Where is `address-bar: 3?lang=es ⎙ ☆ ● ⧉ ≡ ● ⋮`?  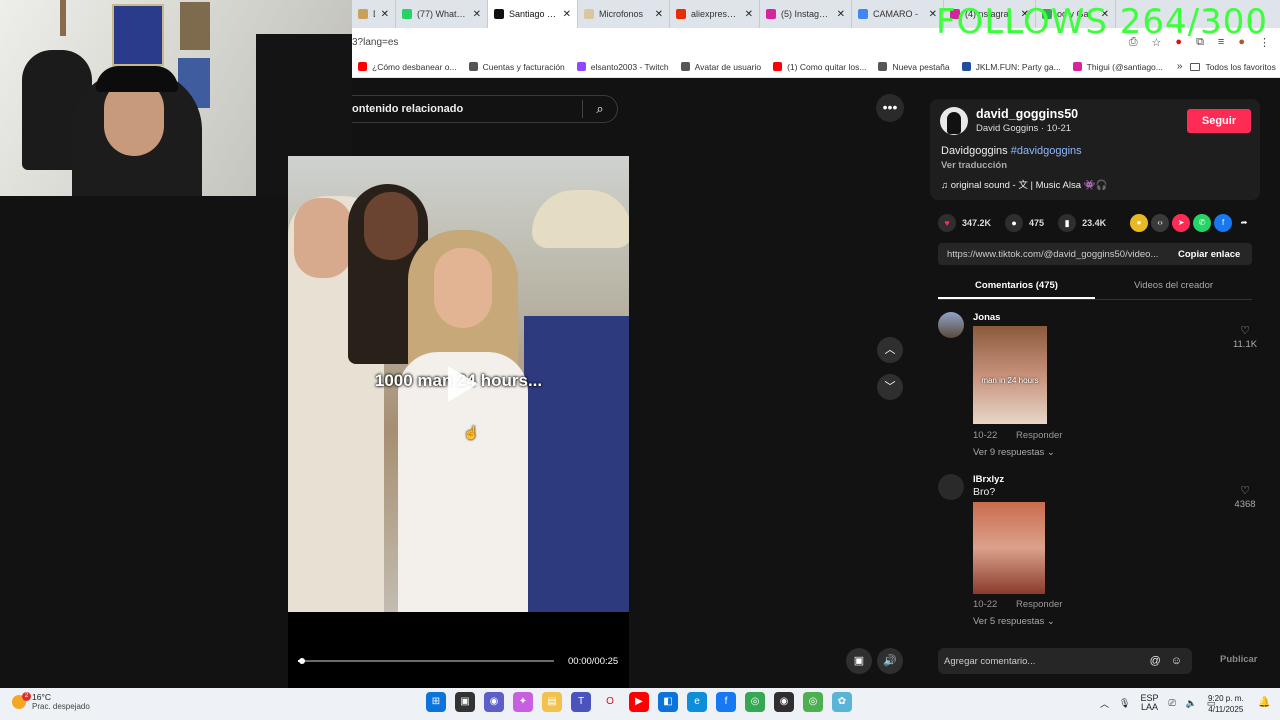 address-bar: 3?lang=es ⎙ ☆ ● ⧉ ≡ ● ⋮ is located at coordinates (816, 42).